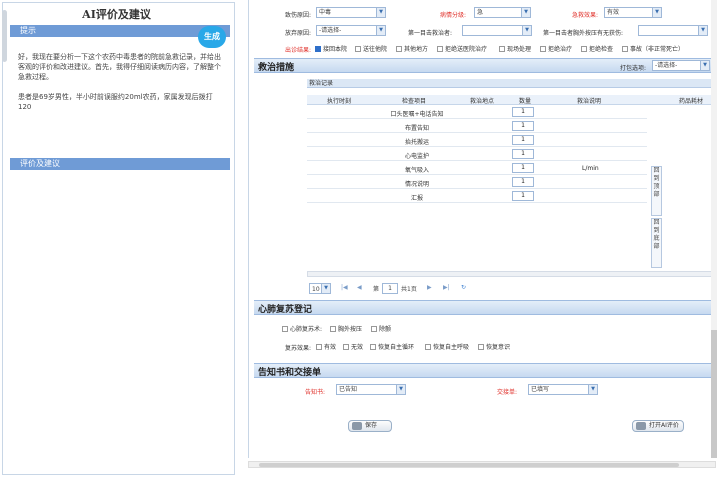  I want to click on last-page-icon: ▶|, so click(446, 287).